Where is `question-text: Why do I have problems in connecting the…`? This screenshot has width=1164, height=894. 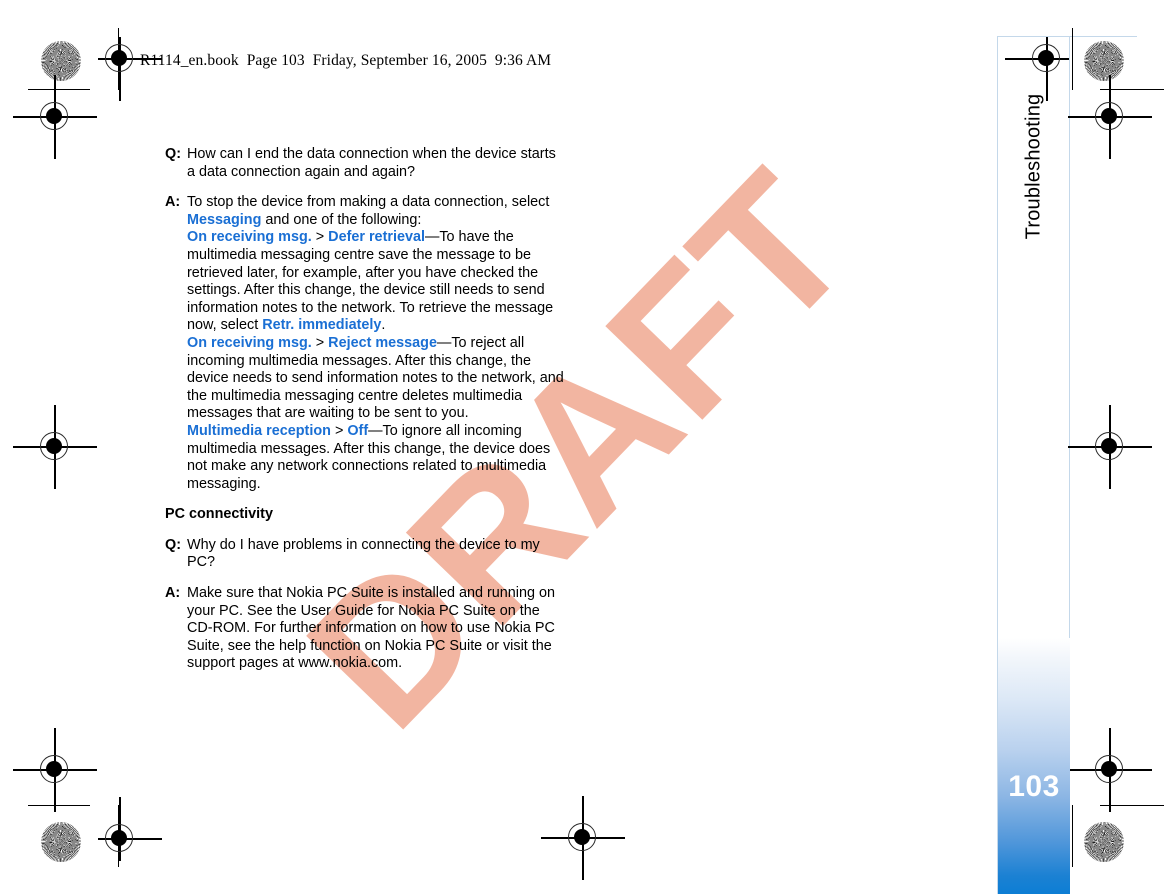
question-text: Why do I have problems in connecting the… is located at coordinates (363, 553).